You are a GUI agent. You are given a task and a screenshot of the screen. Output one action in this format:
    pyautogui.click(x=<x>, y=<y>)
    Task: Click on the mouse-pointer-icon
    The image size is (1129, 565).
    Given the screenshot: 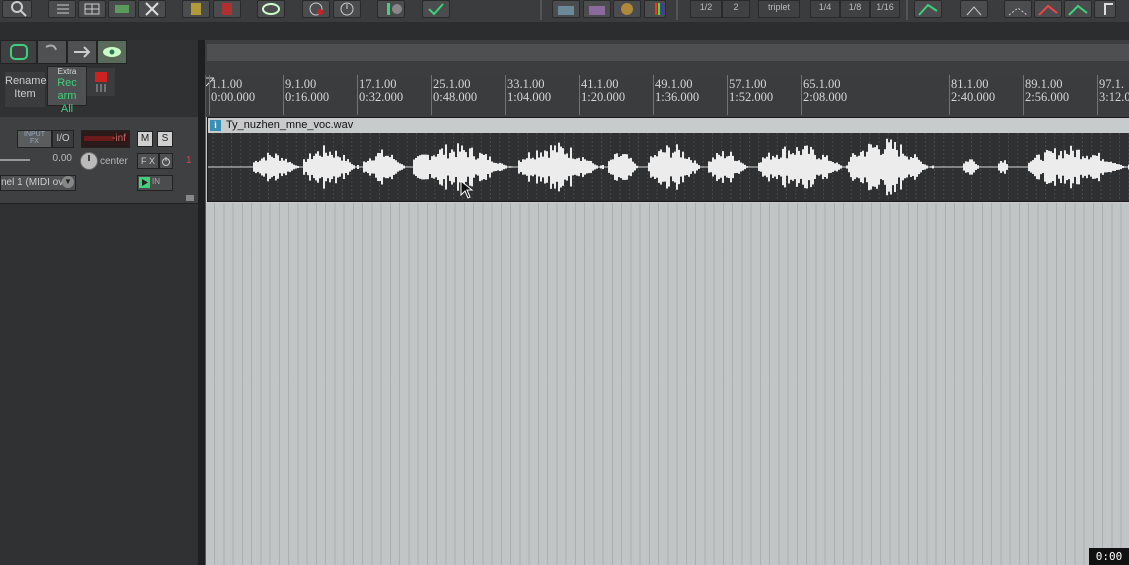 What is the action you would take?
    pyautogui.click(x=467, y=189)
    